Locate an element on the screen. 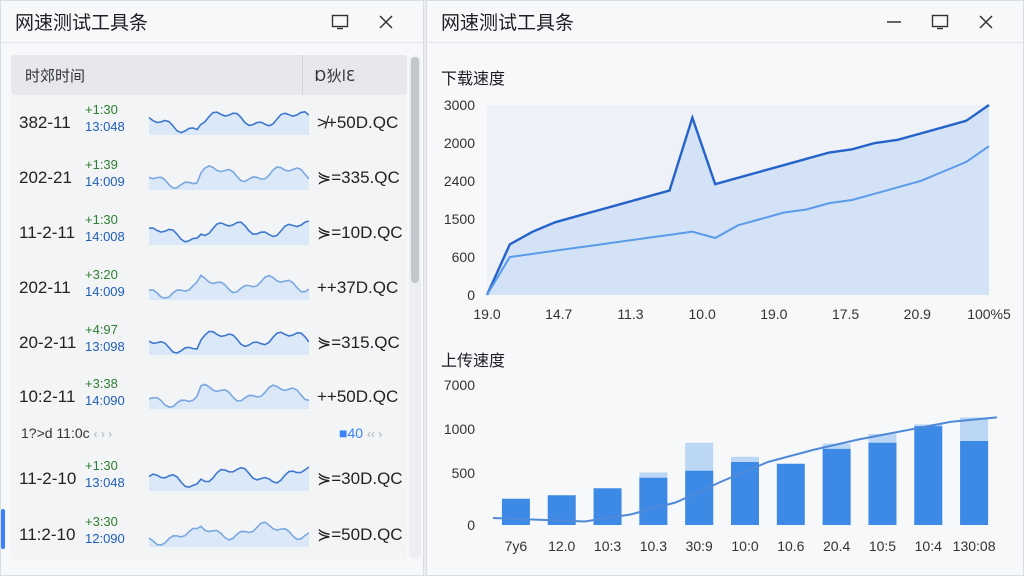  right-titlebar: 网速测试工具条 is located at coordinates (725, 22).